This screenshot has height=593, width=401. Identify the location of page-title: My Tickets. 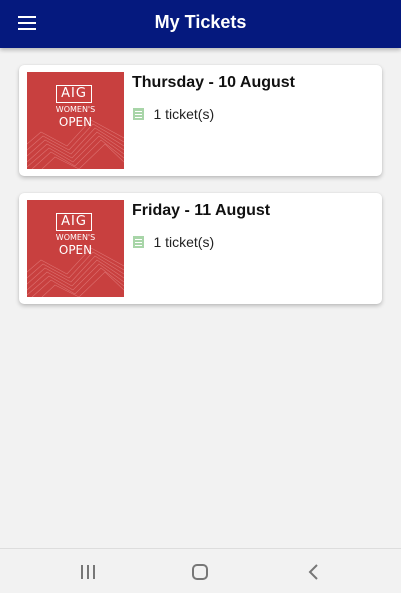
(200, 22).